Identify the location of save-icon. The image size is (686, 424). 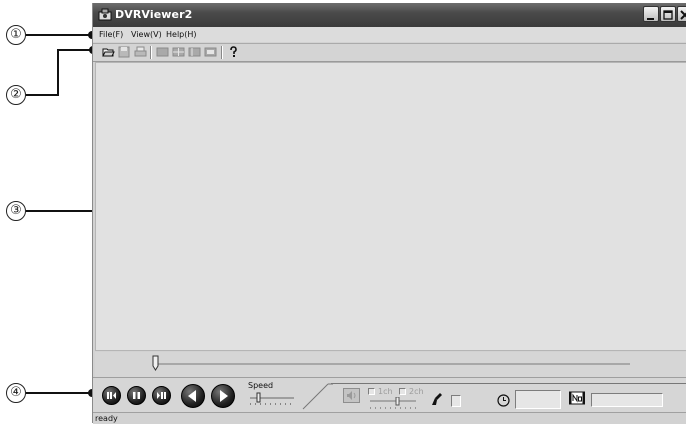
(124, 52).